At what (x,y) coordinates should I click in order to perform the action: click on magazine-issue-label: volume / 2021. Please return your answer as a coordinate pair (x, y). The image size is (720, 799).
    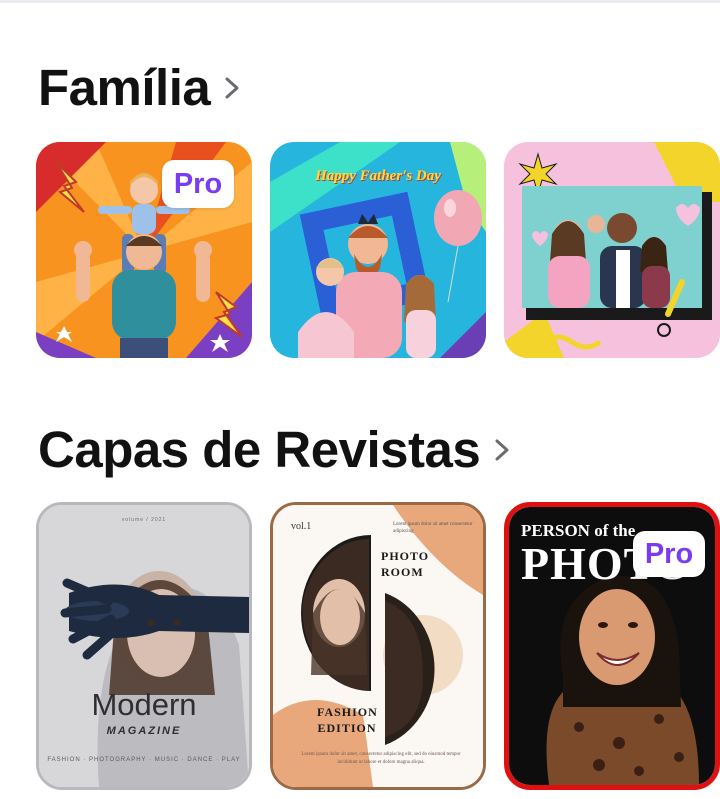
    Looking at the image, I should click on (144, 520).